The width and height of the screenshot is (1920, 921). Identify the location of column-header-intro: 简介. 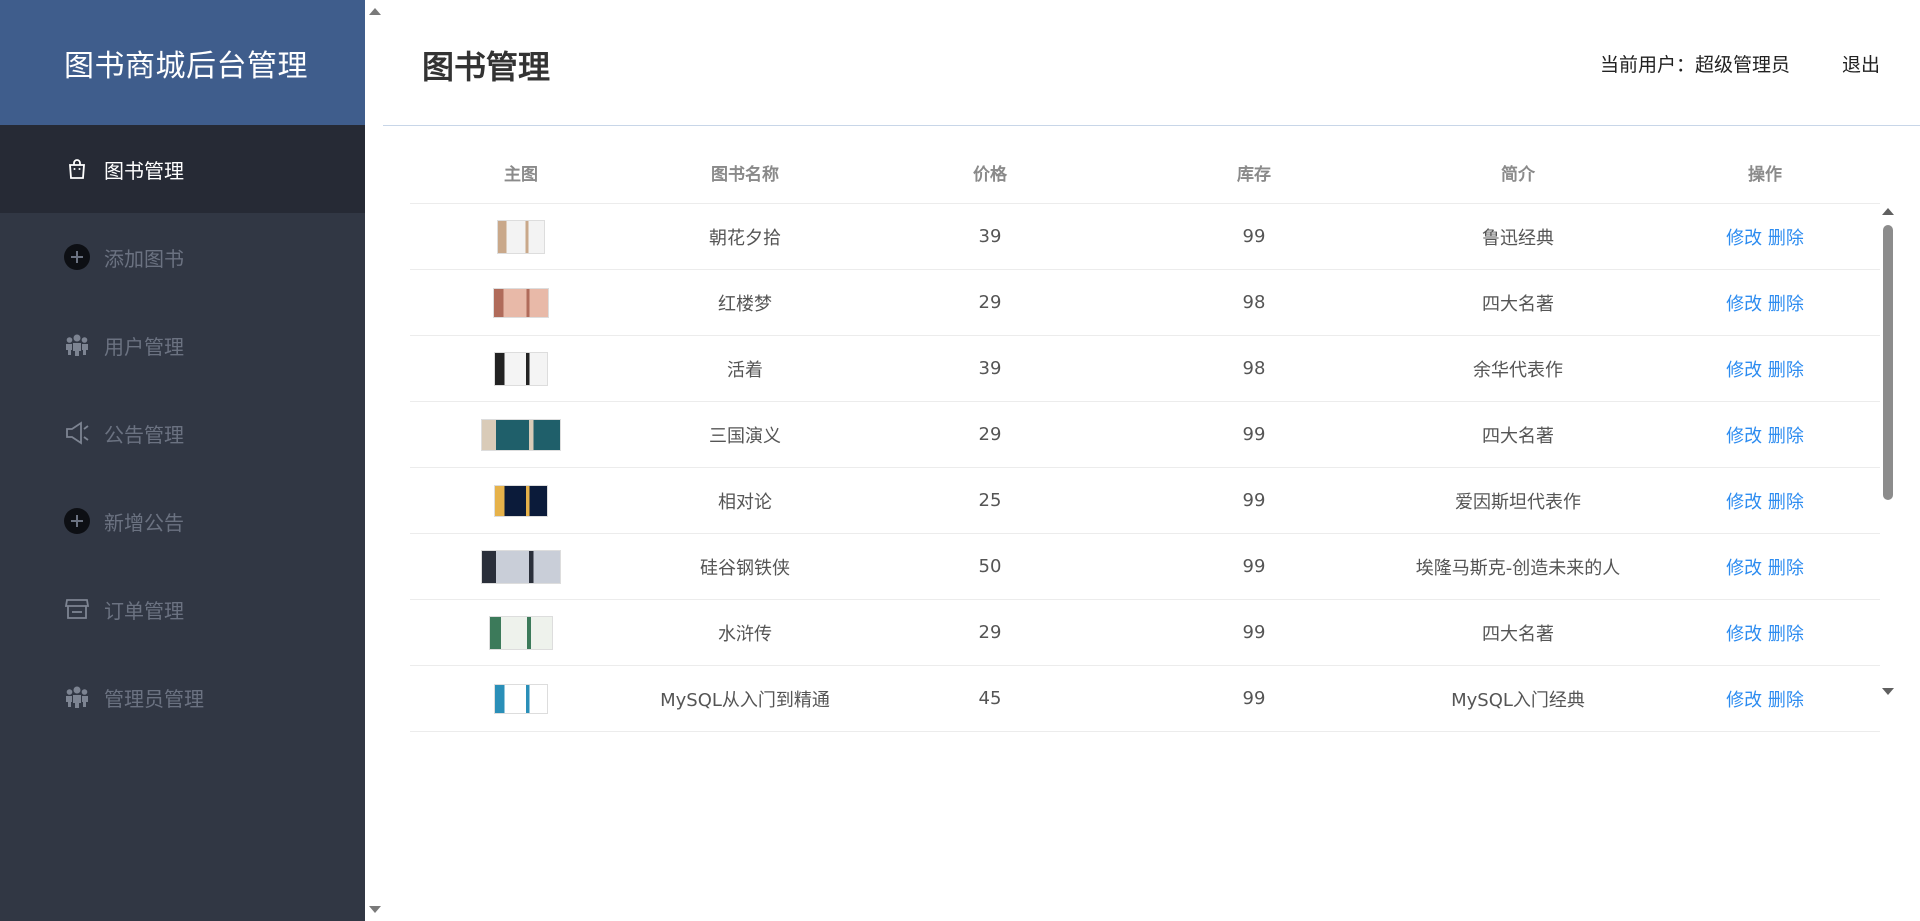
(1518, 172).